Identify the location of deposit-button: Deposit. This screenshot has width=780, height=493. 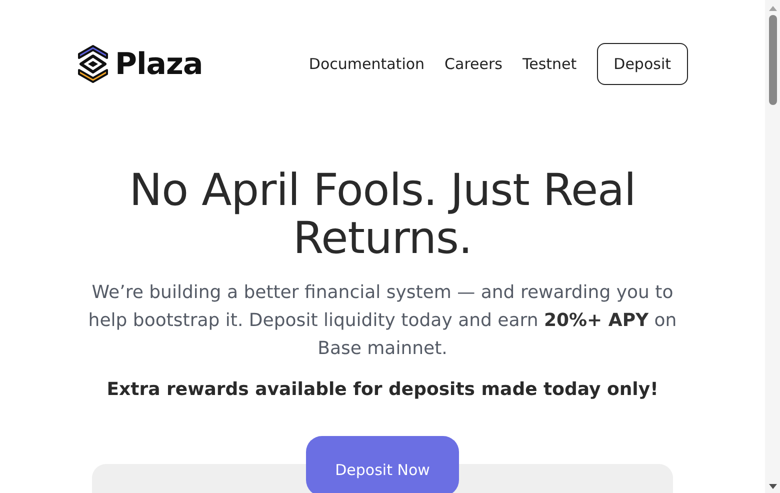
(642, 64).